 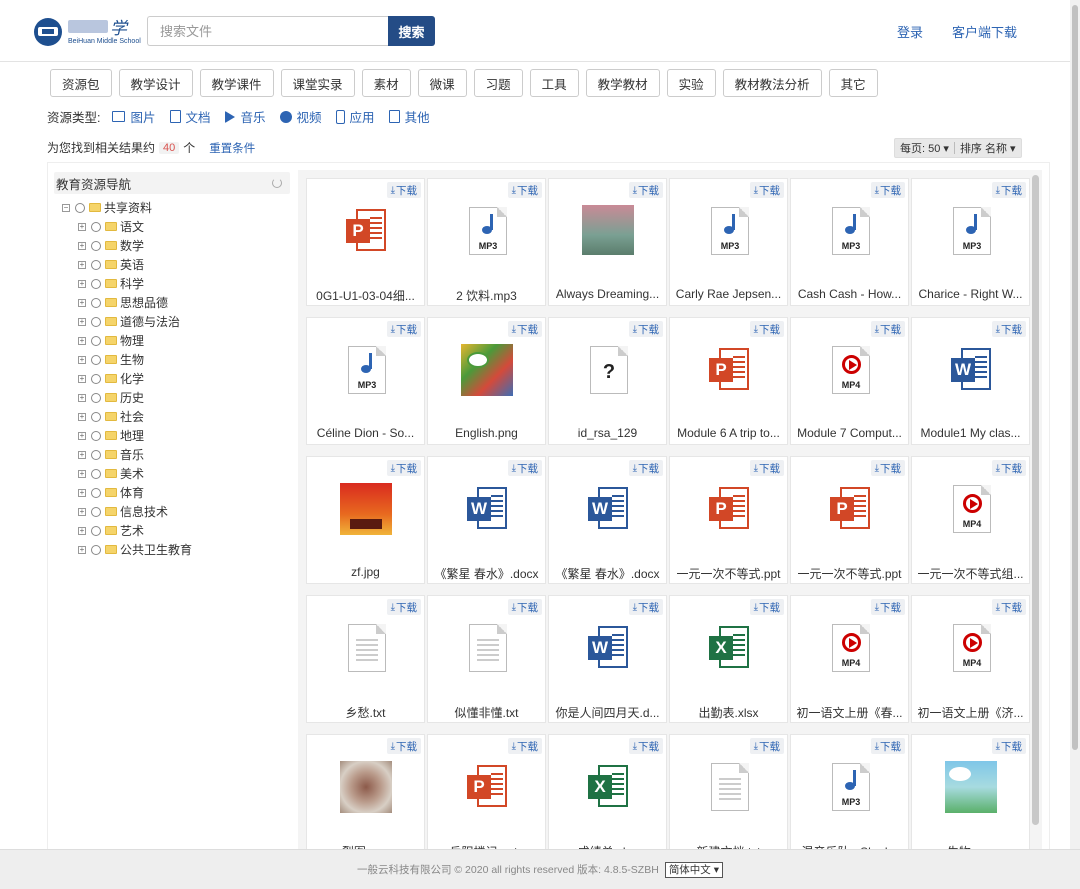 I want to click on file-card: 下载生物.png, so click(x=970, y=792).